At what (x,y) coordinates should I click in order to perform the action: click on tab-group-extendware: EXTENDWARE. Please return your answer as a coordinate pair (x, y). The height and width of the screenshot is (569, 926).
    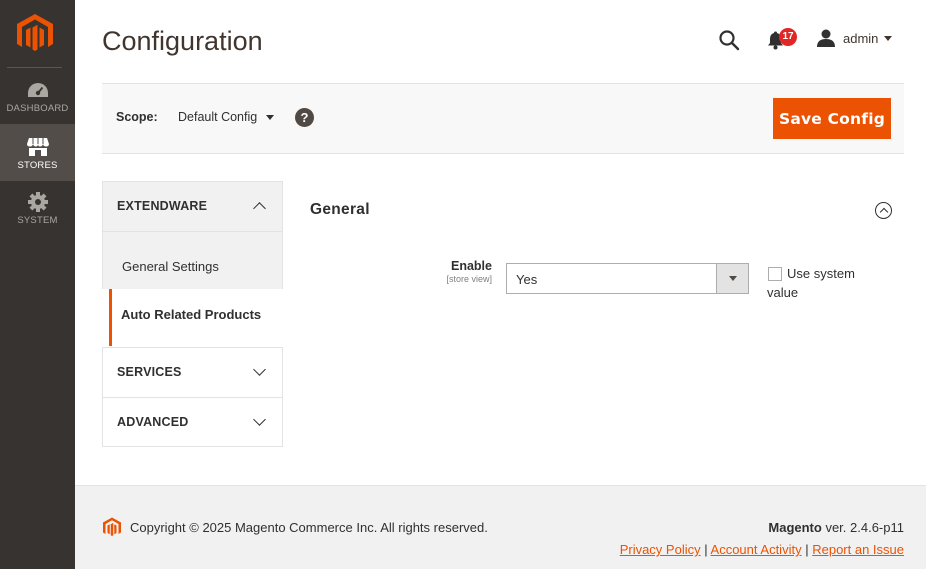
    Looking at the image, I should click on (192, 206).